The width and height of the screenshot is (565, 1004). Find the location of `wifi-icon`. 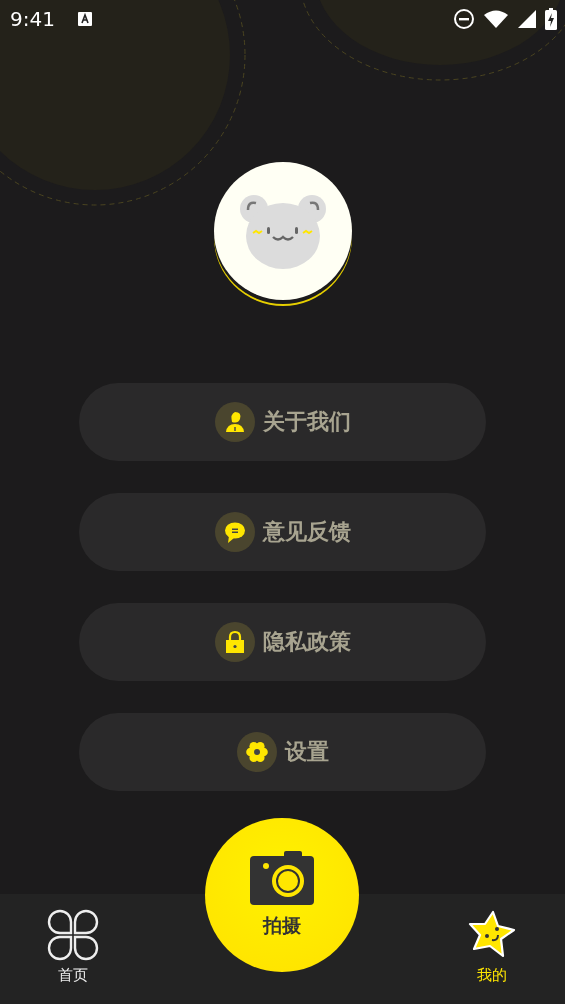

wifi-icon is located at coordinates (496, 19).